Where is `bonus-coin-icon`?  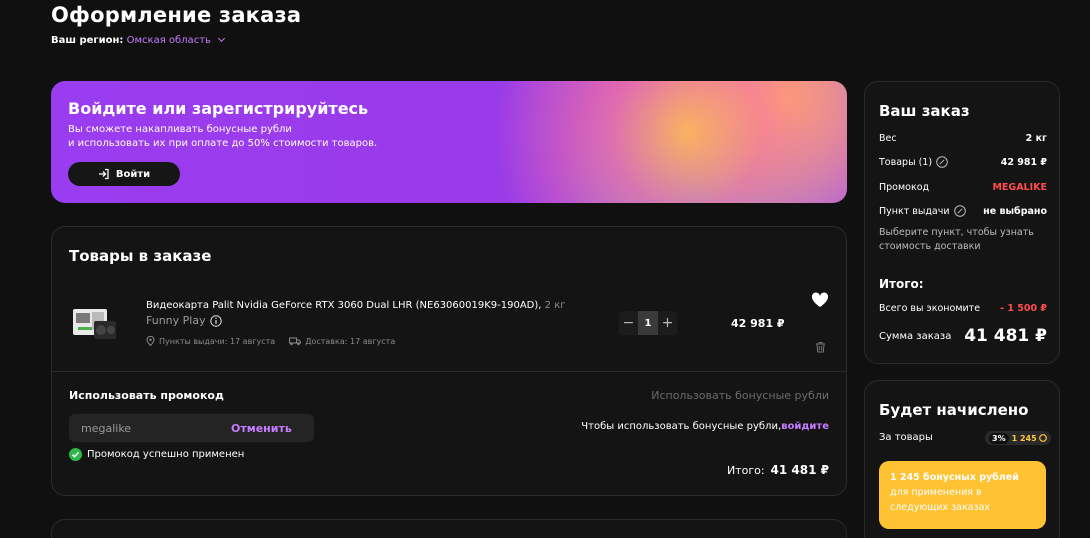
bonus-coin-icon is located at coordinates (1042, 438).